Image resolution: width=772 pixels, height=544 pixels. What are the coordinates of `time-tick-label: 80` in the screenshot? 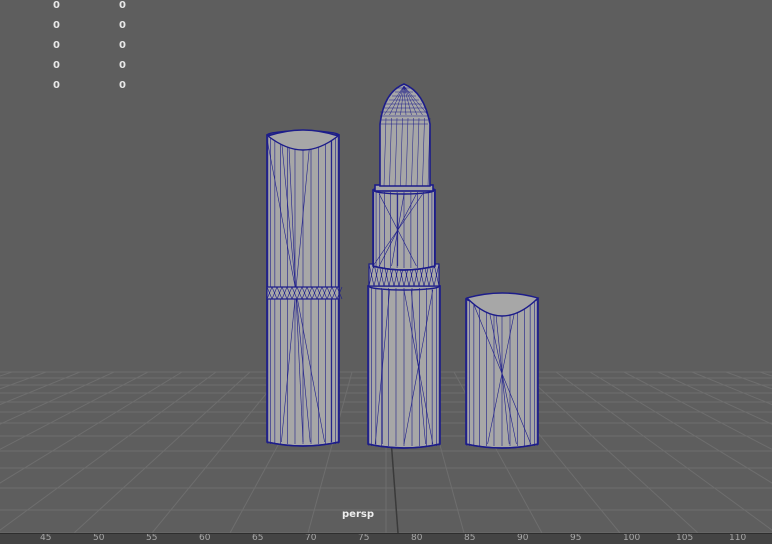 It's located at (417, 538).